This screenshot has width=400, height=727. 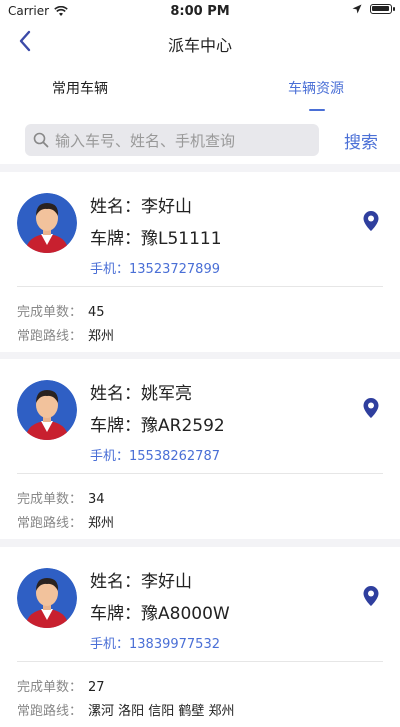 I want to click on tab-vehicle-resources: 车辆资源, so click(x=316, y=88).